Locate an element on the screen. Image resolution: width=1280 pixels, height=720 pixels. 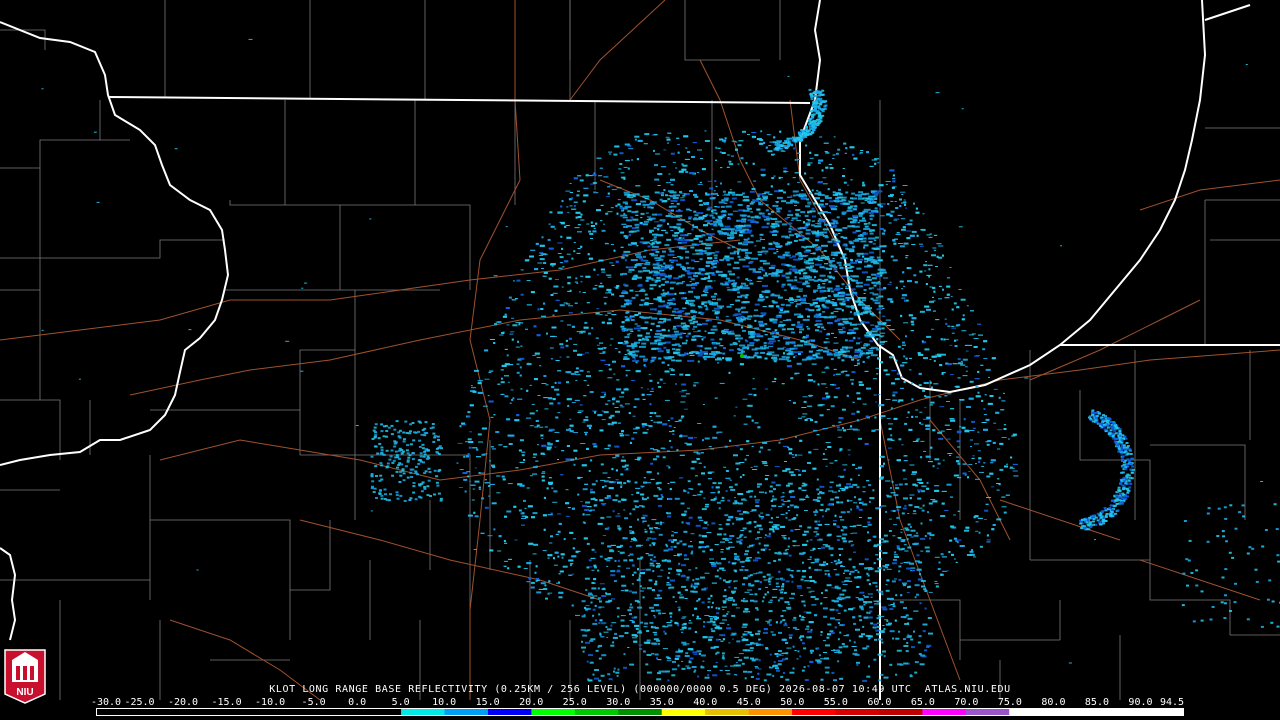
scale-label: 85.0 is located at coordinates (1096, 702).